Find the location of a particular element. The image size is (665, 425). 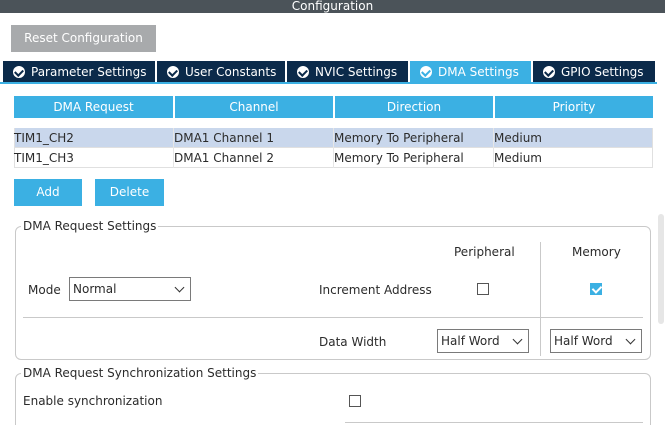

cell-channel: DMA1 Channel 1 is located at coordinates (224, 138).